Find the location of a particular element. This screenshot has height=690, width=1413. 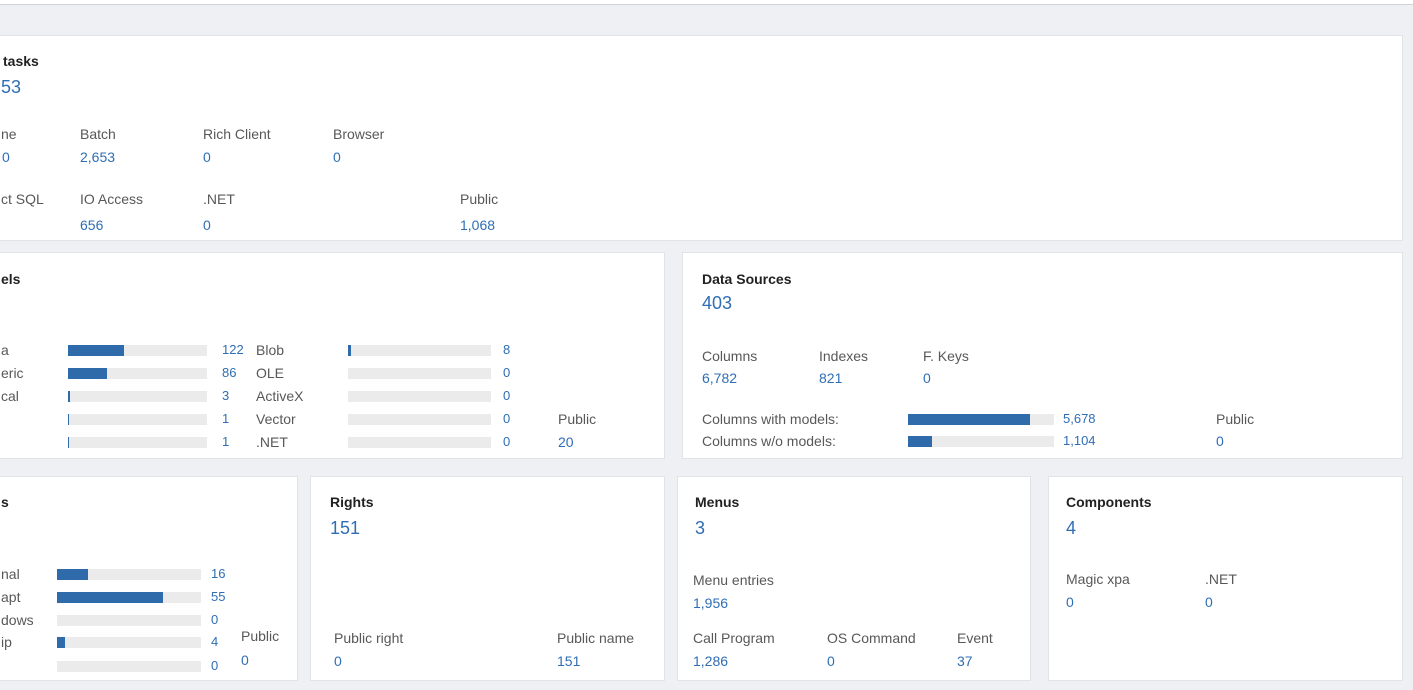

model-type-label: OLE is located at coordinates (270, 373).